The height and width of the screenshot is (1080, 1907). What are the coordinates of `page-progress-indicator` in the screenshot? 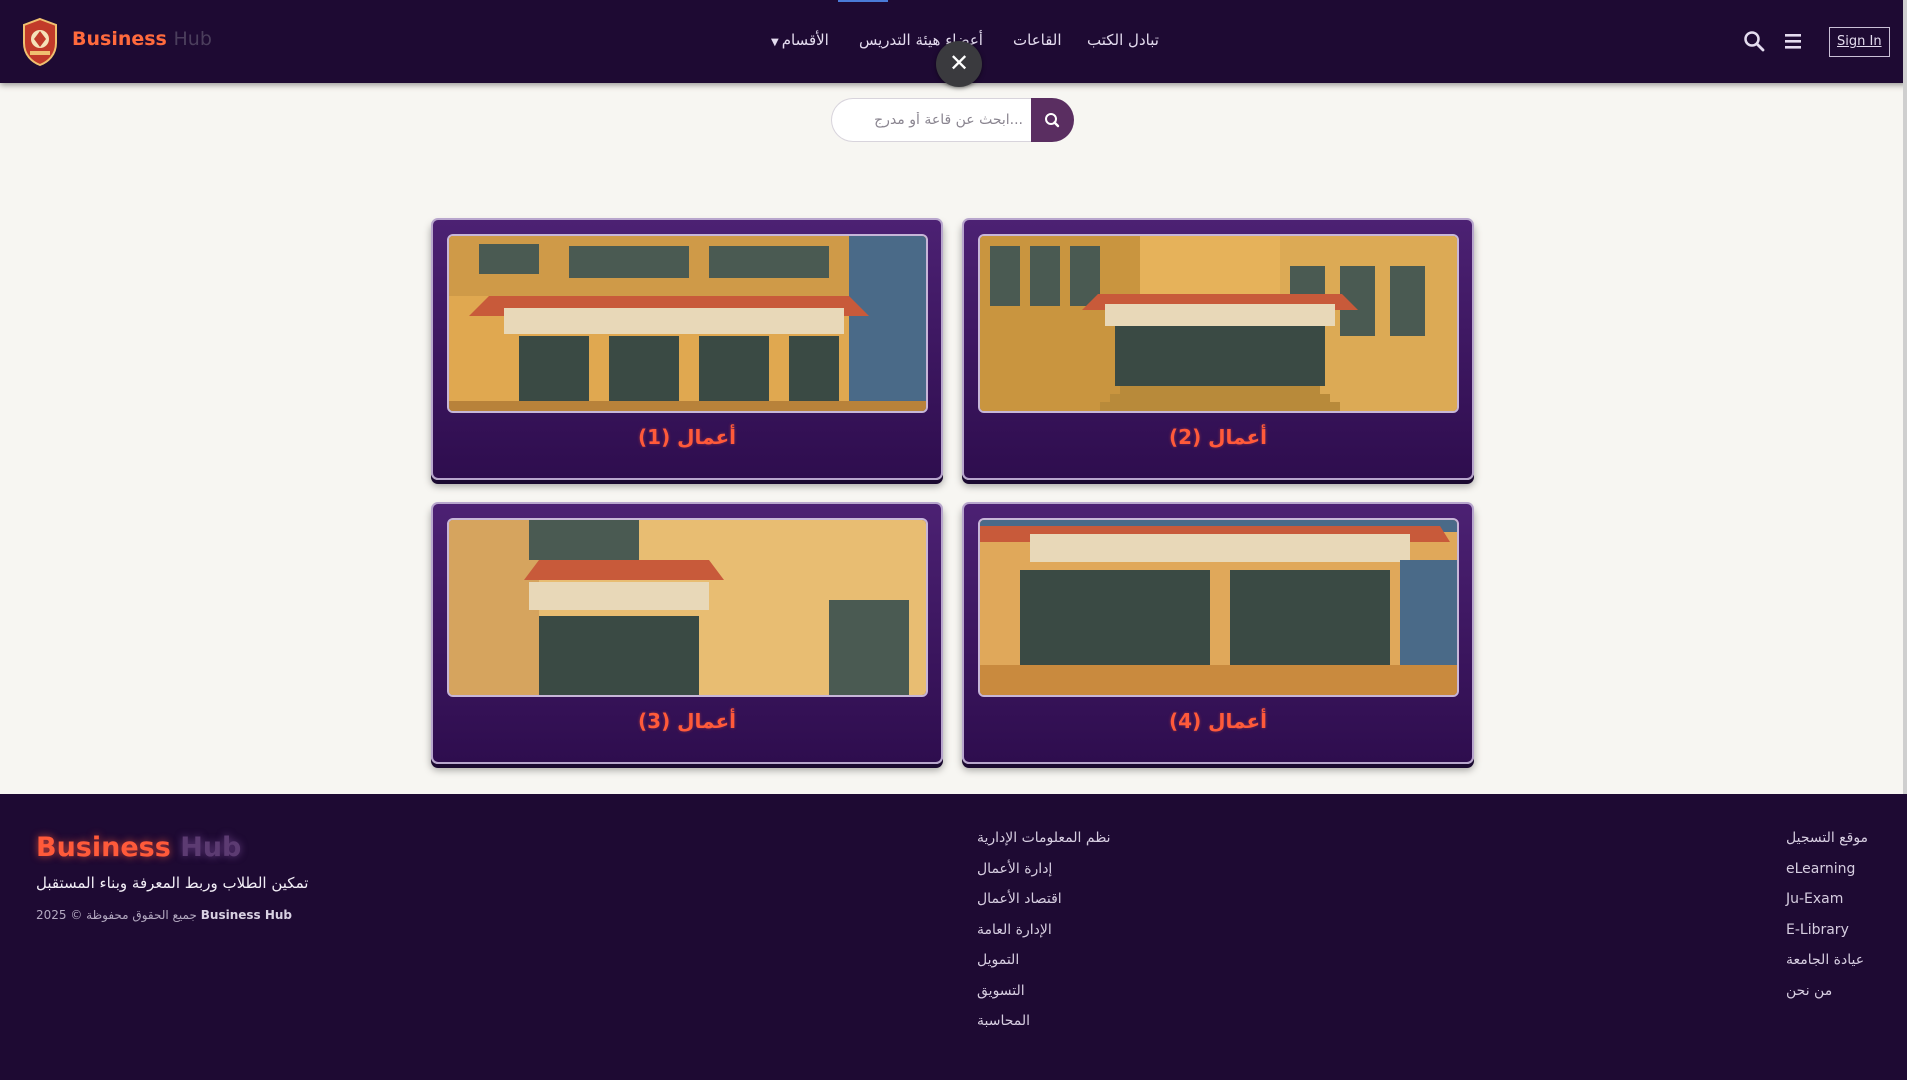 It's located at (863, 1).